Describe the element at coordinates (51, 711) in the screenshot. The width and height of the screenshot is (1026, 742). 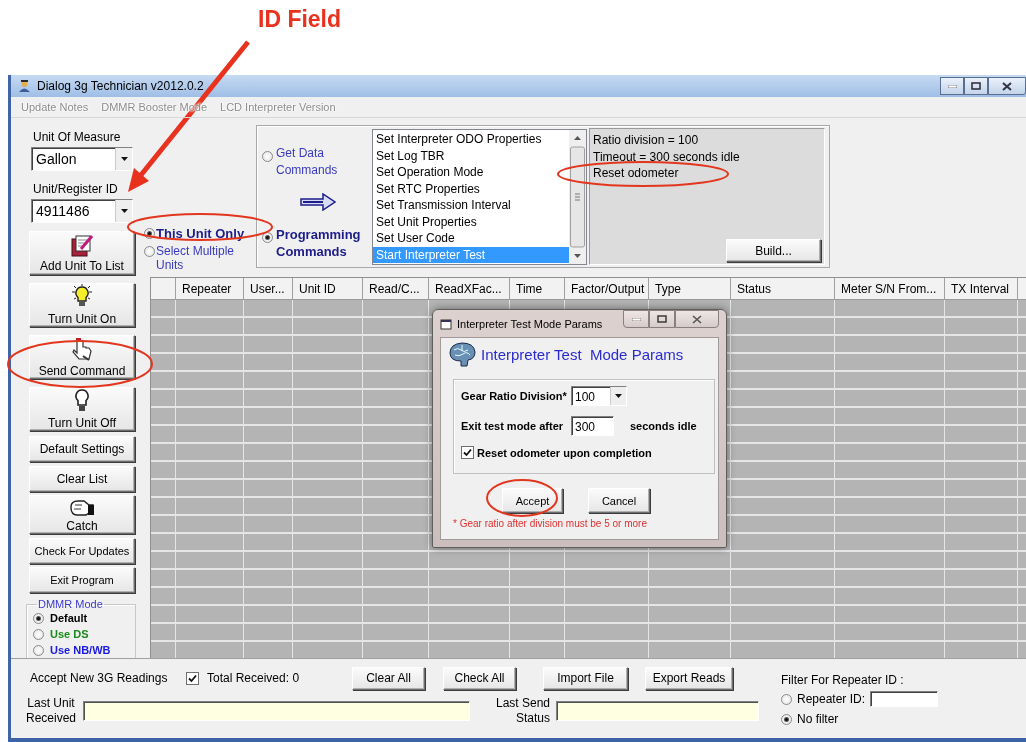
I see `field-label: Last Unit Received` at that location.